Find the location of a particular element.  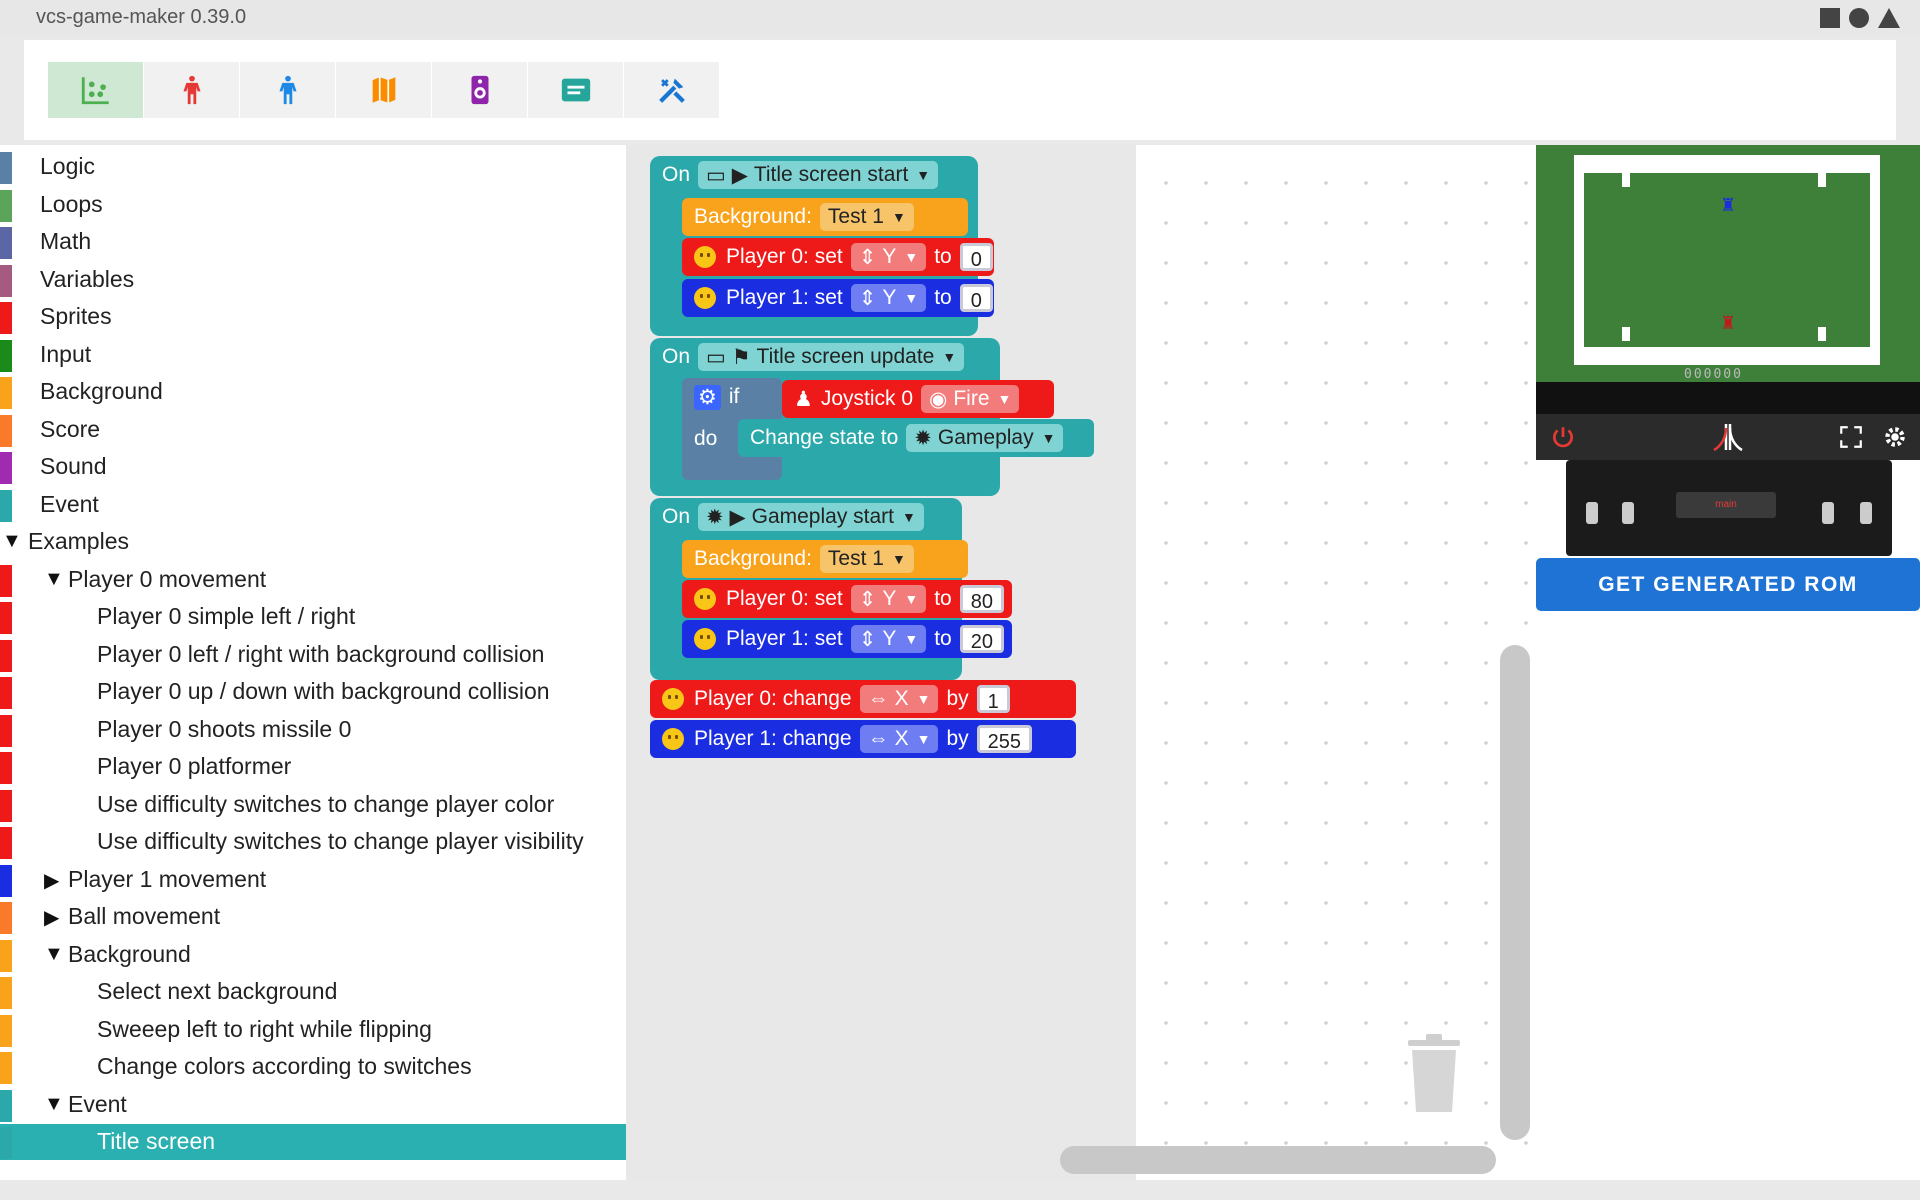

number-input: 1 is located at coordinates (993, 699).